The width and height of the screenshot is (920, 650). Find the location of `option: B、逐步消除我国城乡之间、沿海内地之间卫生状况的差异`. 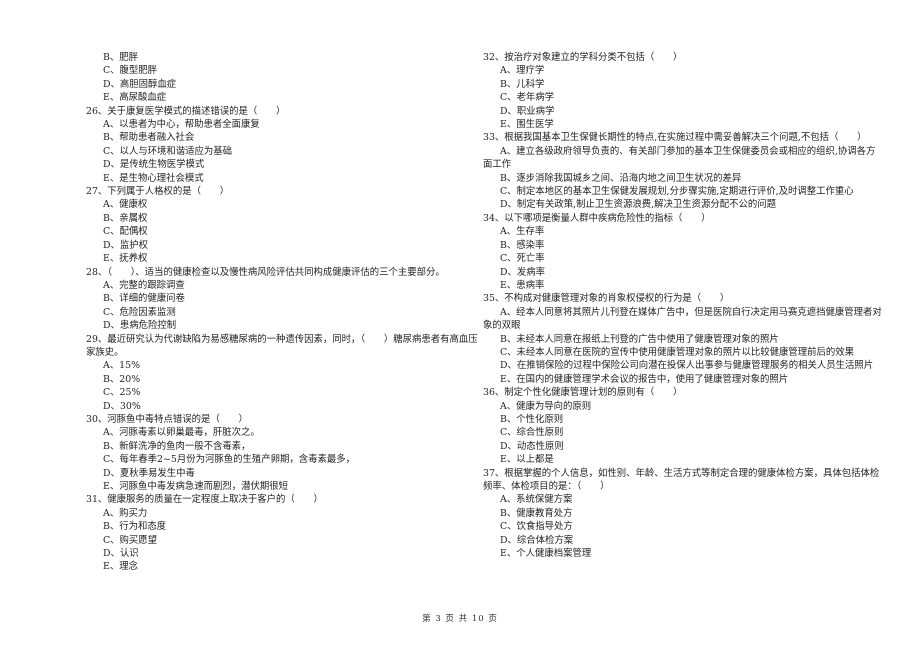

option: B、逐步消除我国城乡之间、沿海内地之间卫生状况的差异 is located at coordinates (621, 178).